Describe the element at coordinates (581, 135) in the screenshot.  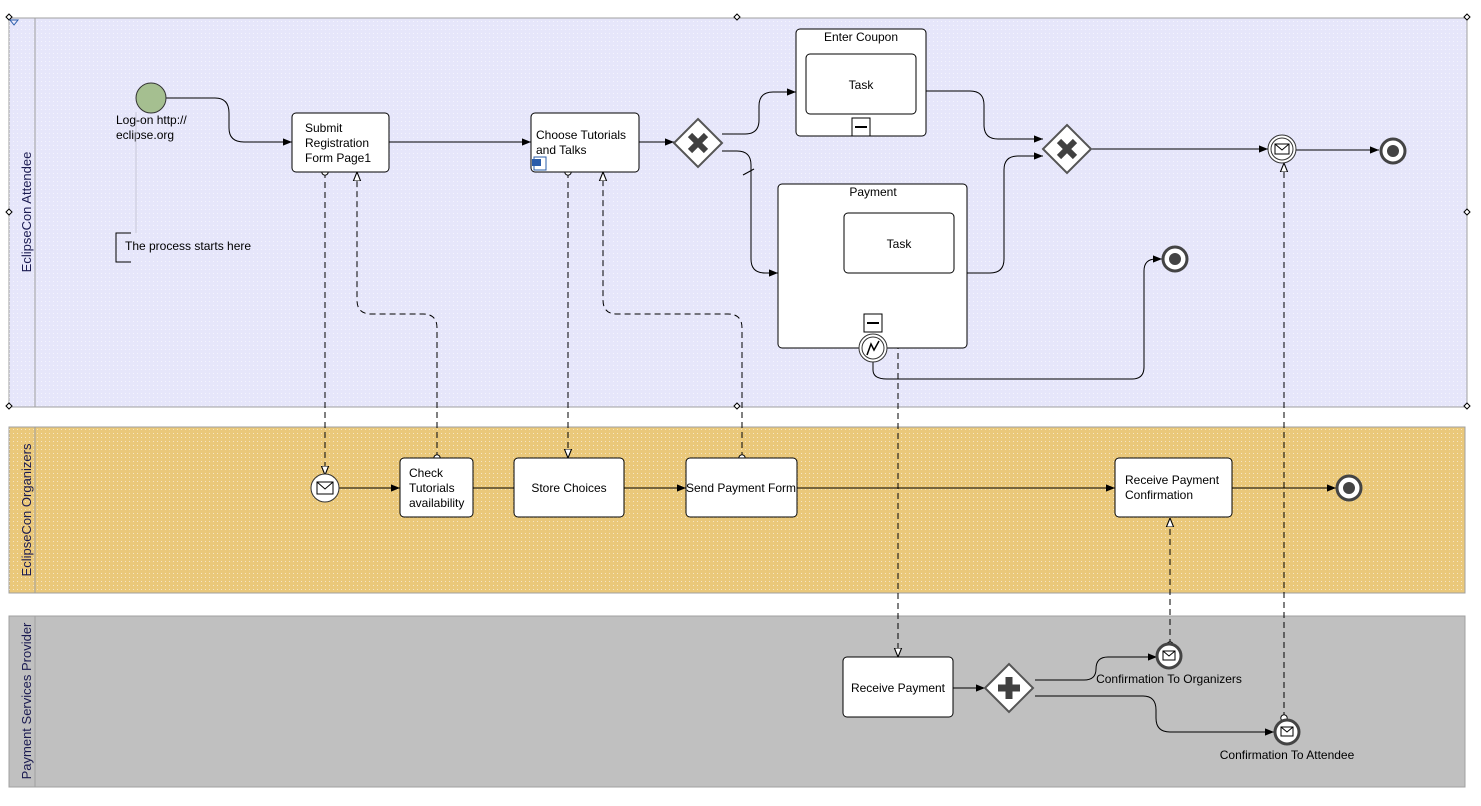
I see `task-label: Choose Tutorials` at that location.